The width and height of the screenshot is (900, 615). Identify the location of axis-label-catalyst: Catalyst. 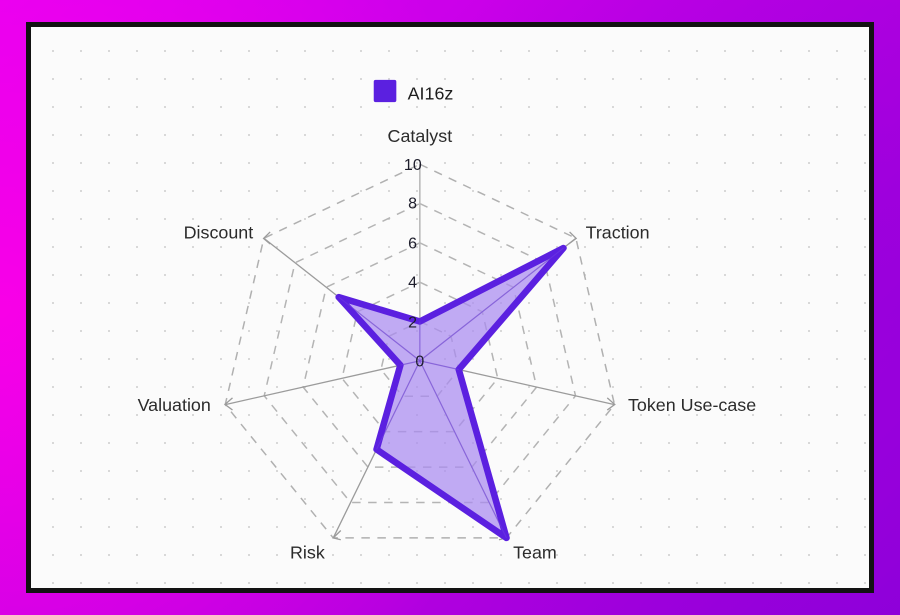
(420, 136).